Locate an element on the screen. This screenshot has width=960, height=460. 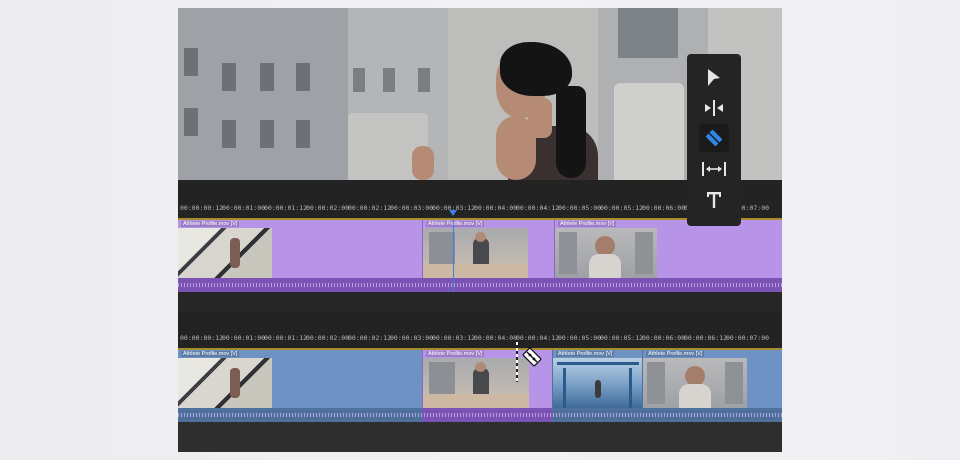
type-tool-button is located at coordinates (714, 200).